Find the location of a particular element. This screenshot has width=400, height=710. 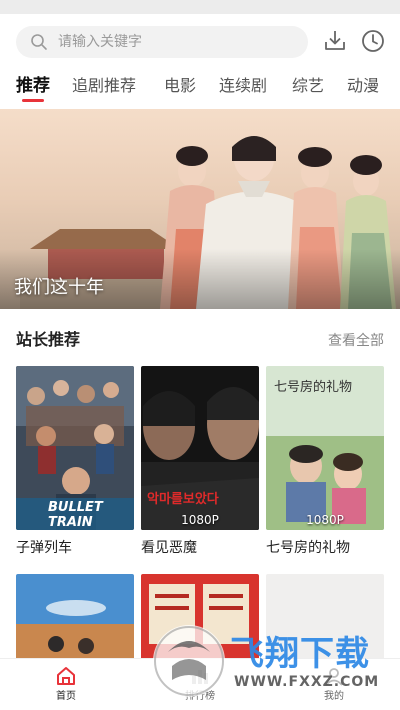

section-title: 站长推荐 is located at coordinates (48, 339).